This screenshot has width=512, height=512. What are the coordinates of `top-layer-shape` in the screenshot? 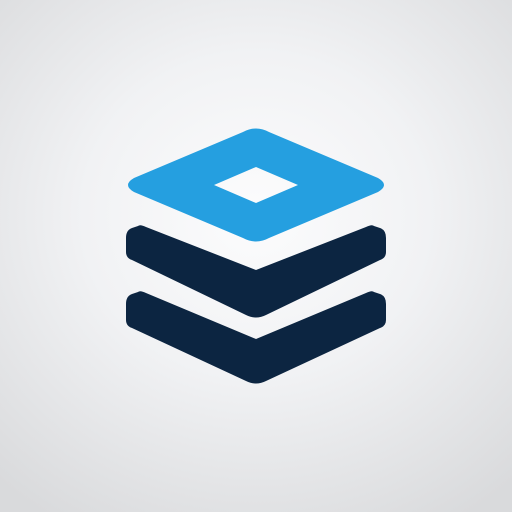 It's located at (256, 185).